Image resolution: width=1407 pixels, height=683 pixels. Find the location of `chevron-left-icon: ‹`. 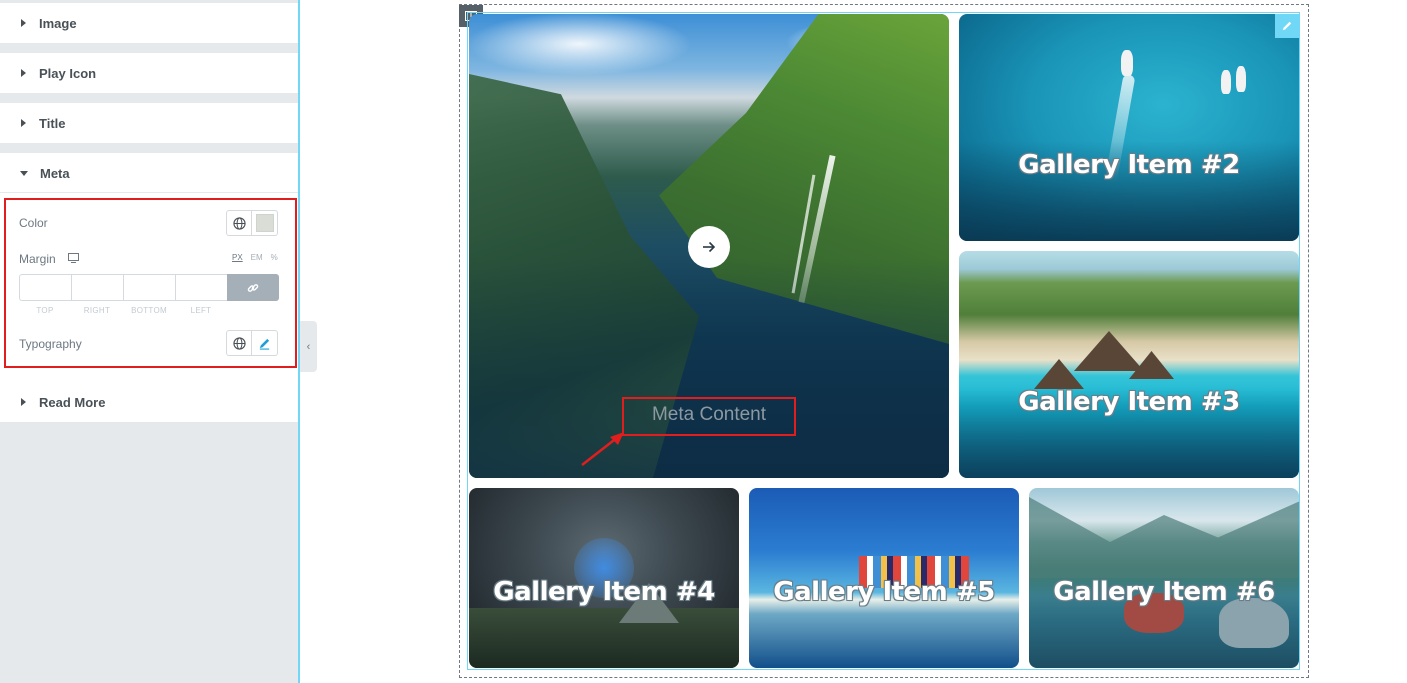

chevron-left-icon: ‹ is located at coordinates (308, 346).